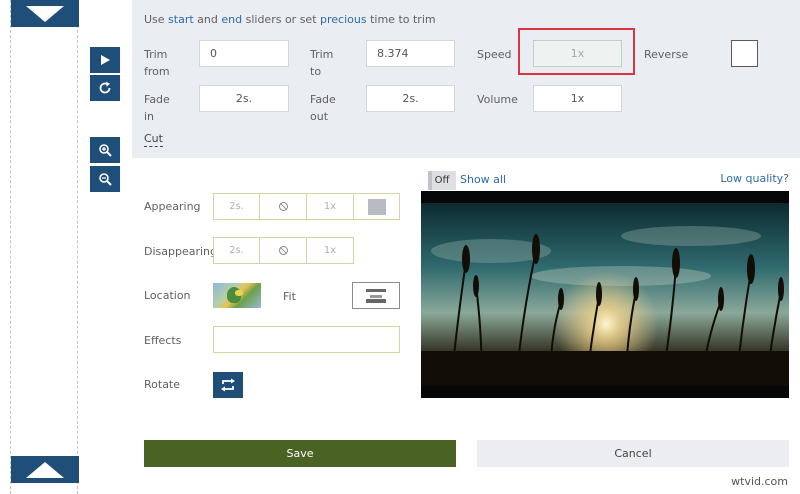 This screenshot has width=800, height=494. Describe the element at coordinates (231, 19) in the screenshot. I see `end-link: end` at that location.